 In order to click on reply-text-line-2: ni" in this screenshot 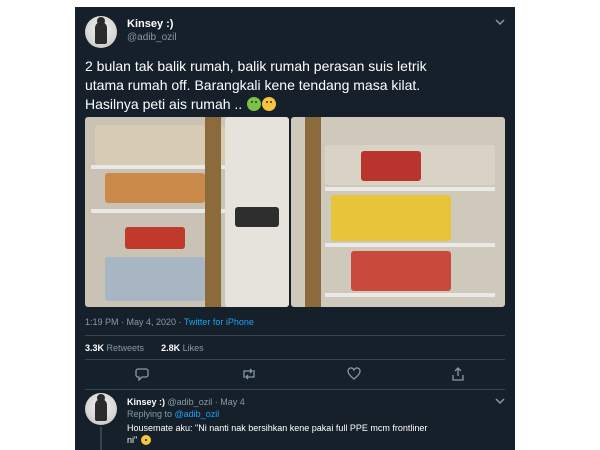, I will do `click(132, 440)`.